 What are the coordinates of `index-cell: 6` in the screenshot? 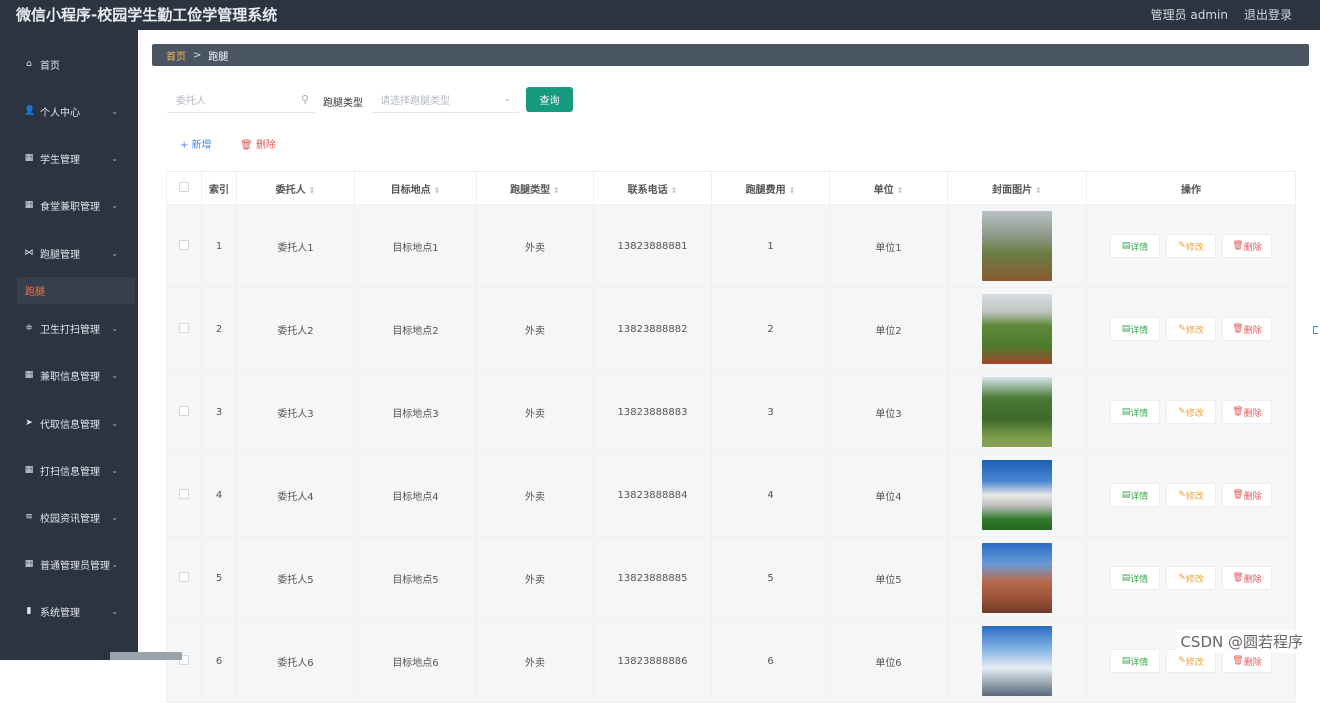 It's located at (219, 661).